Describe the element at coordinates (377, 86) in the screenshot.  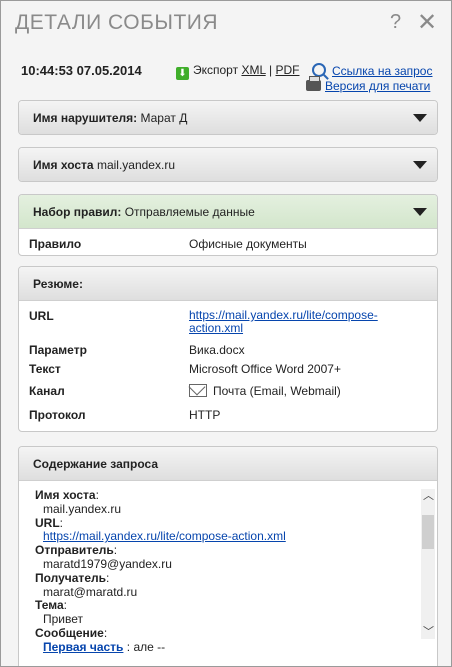
I see `print-link: Версия для печати` at that location.